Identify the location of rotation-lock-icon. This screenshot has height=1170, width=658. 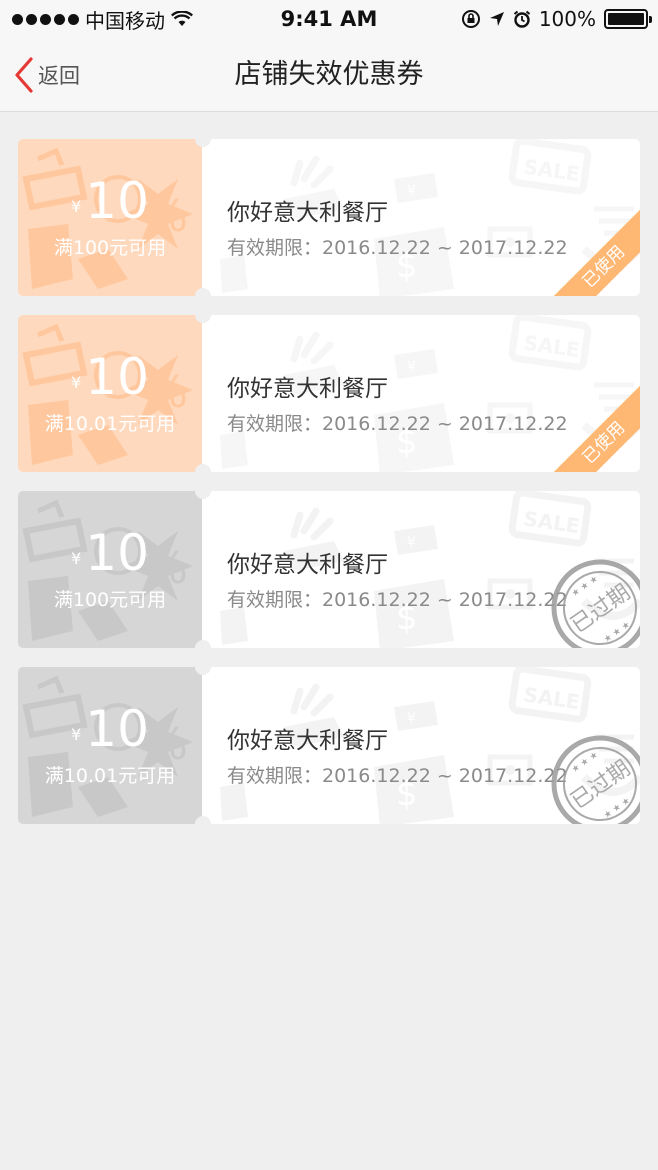
(470, 19).